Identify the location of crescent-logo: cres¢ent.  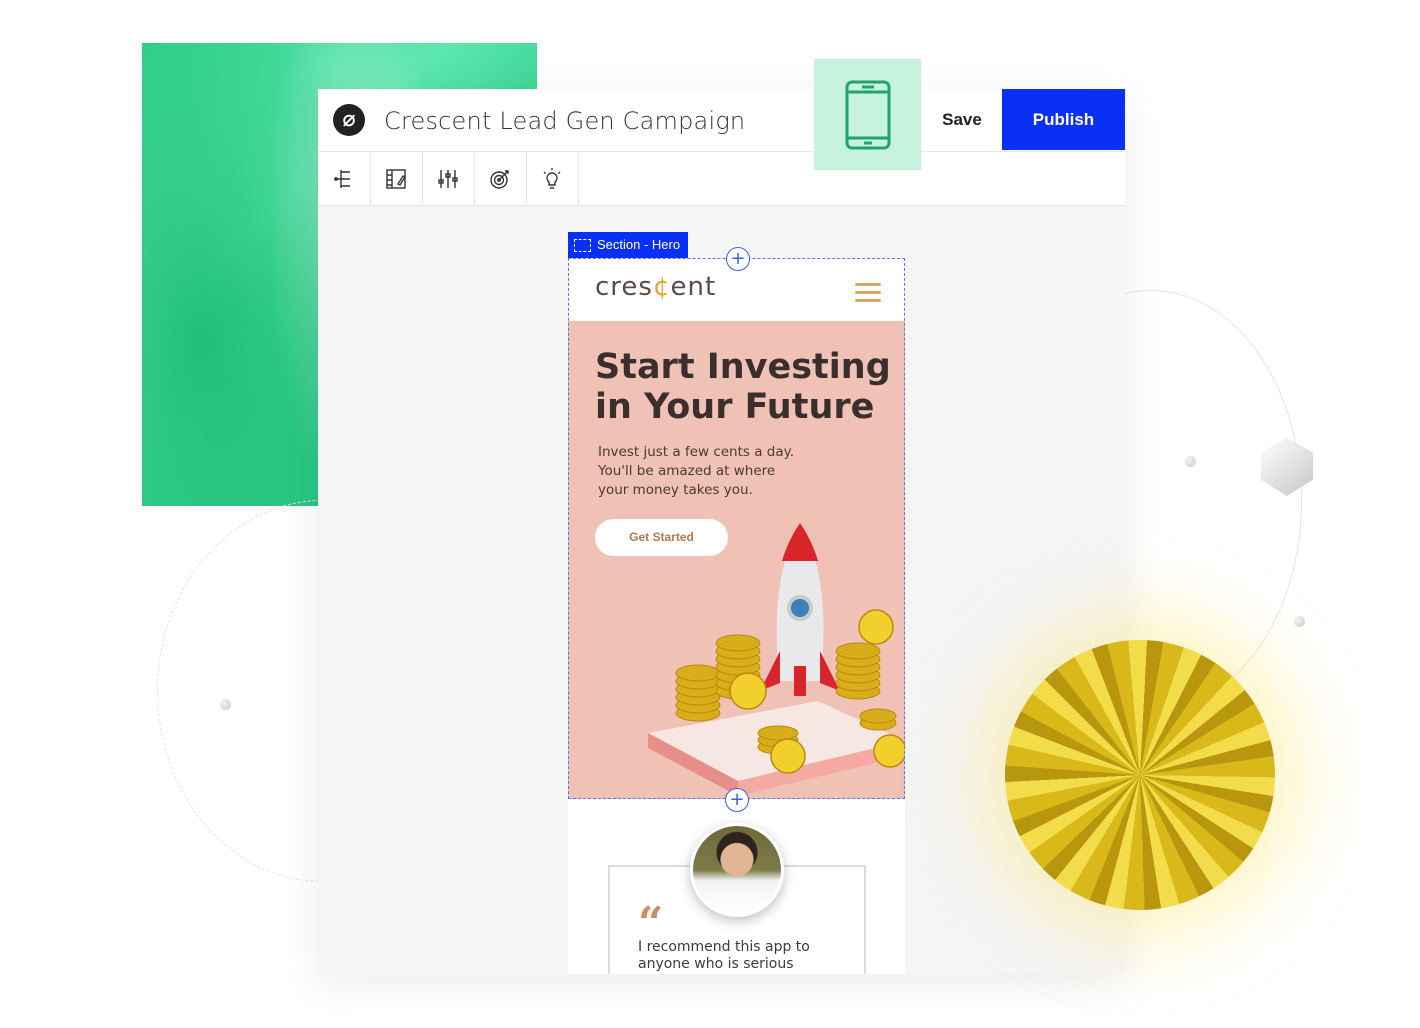
(655, 287).